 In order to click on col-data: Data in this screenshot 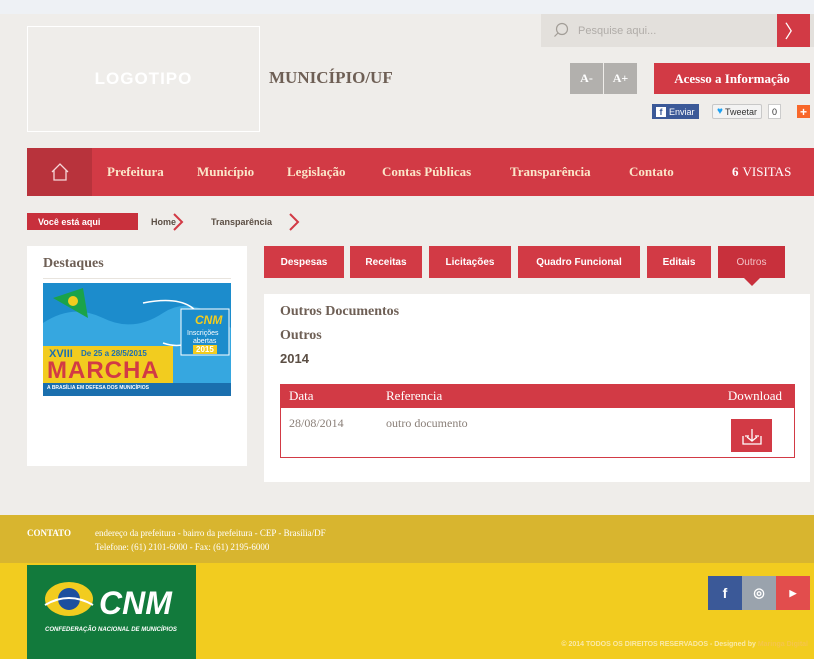, I will do `click(301, 395)`.